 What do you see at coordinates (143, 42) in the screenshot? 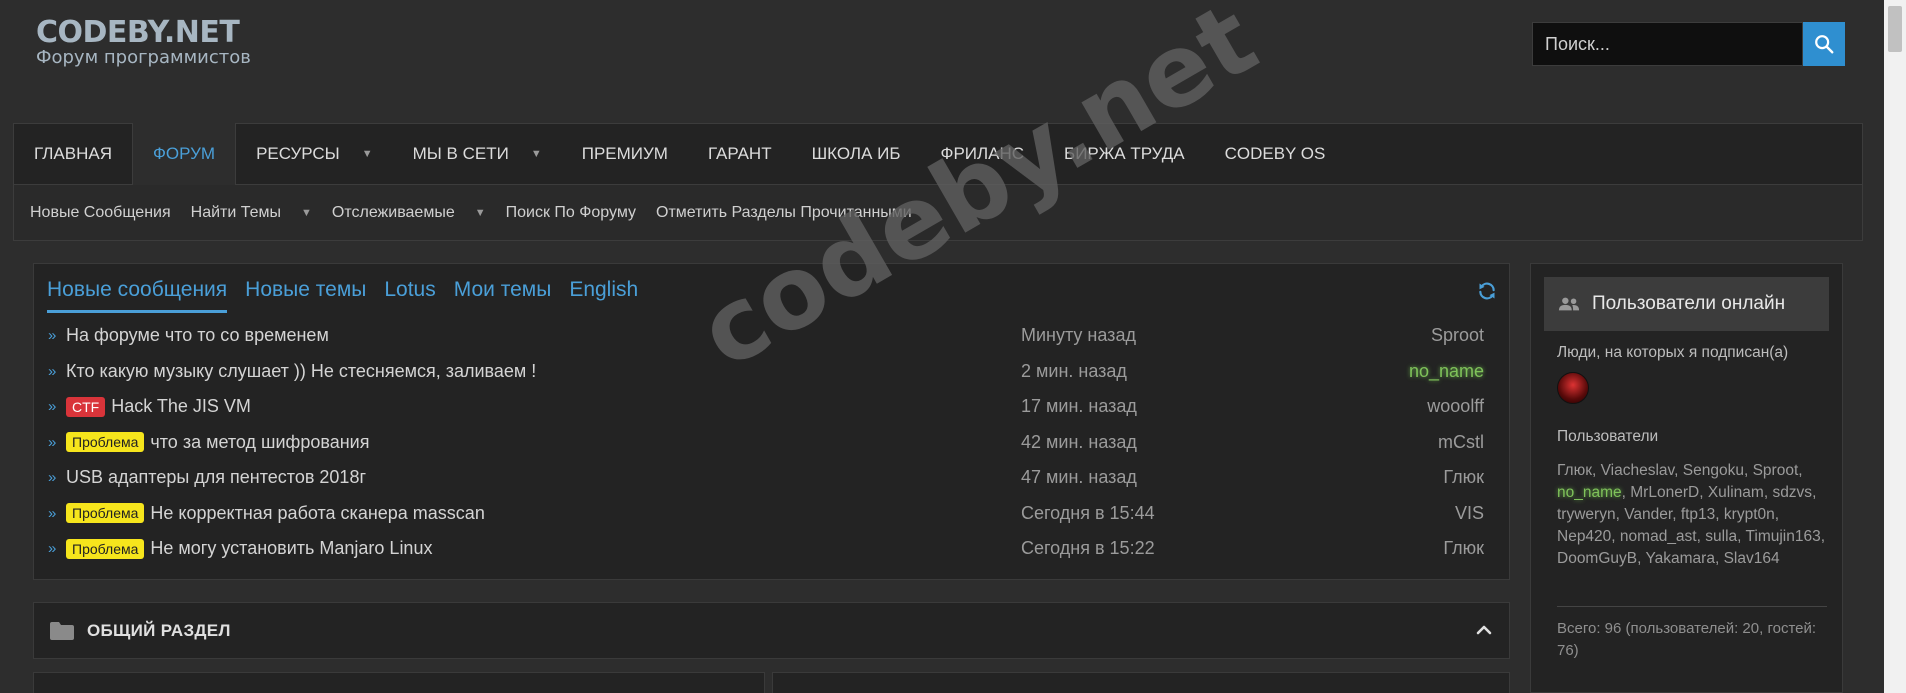
I see `site-logo: CODEBY.NET Форум программистов` at bounding box center [143, 42].